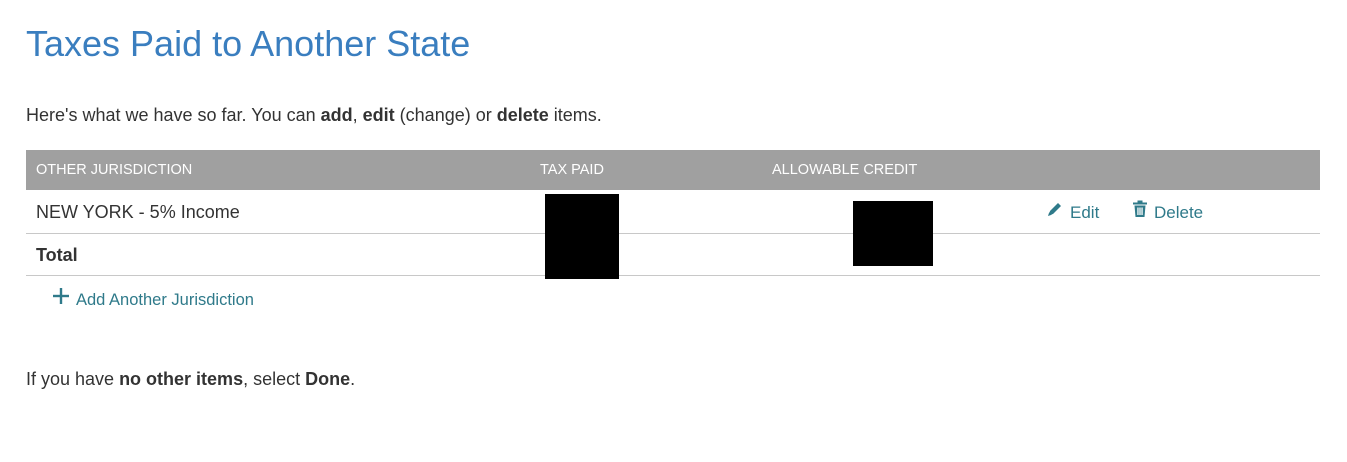  I want to click on column-header-jurisdiction: OTHER JURISDICTION, so click(114, 170).